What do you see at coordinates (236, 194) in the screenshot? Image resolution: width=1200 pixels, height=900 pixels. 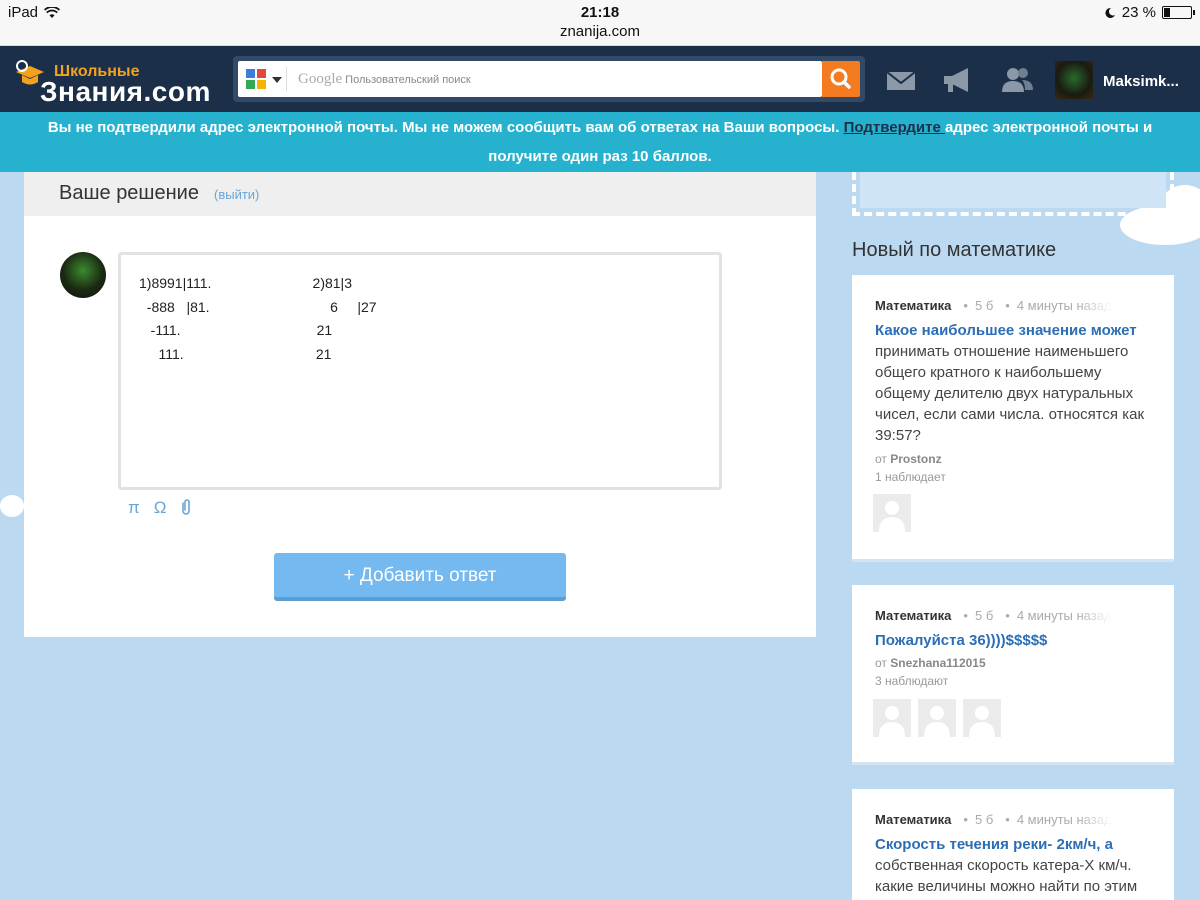 I see `exit-link: (выйти)` at bounding box center [236, 194].